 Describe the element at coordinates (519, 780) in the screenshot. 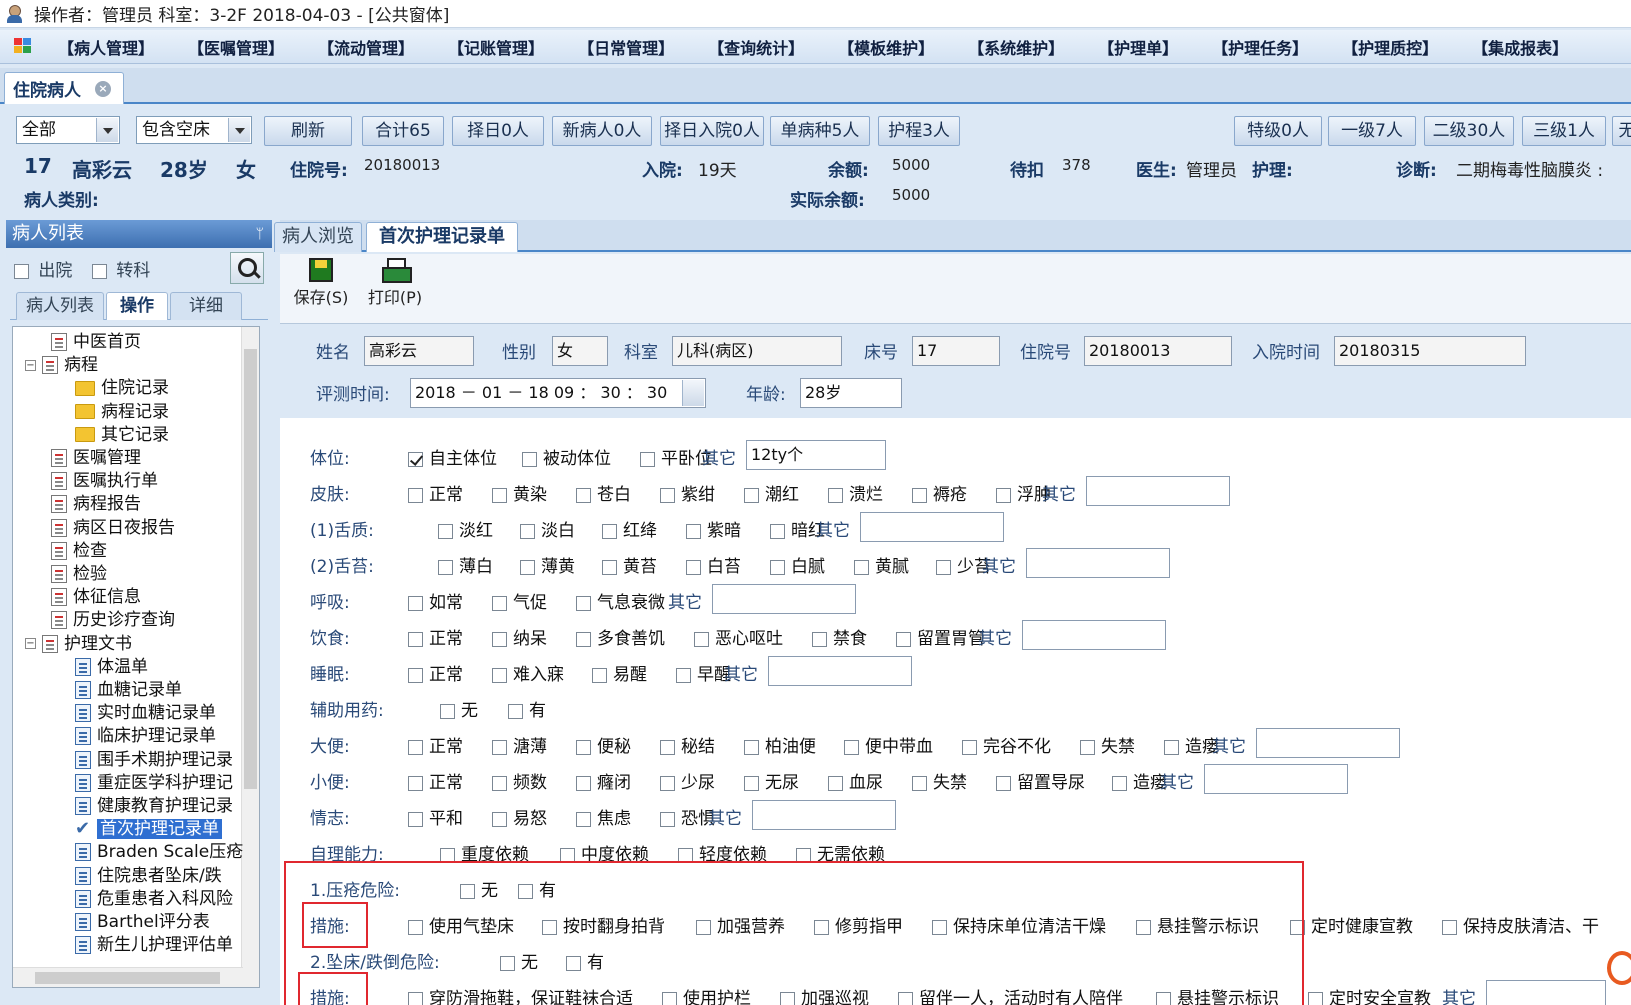

I see `option-1: 频数` at that location.